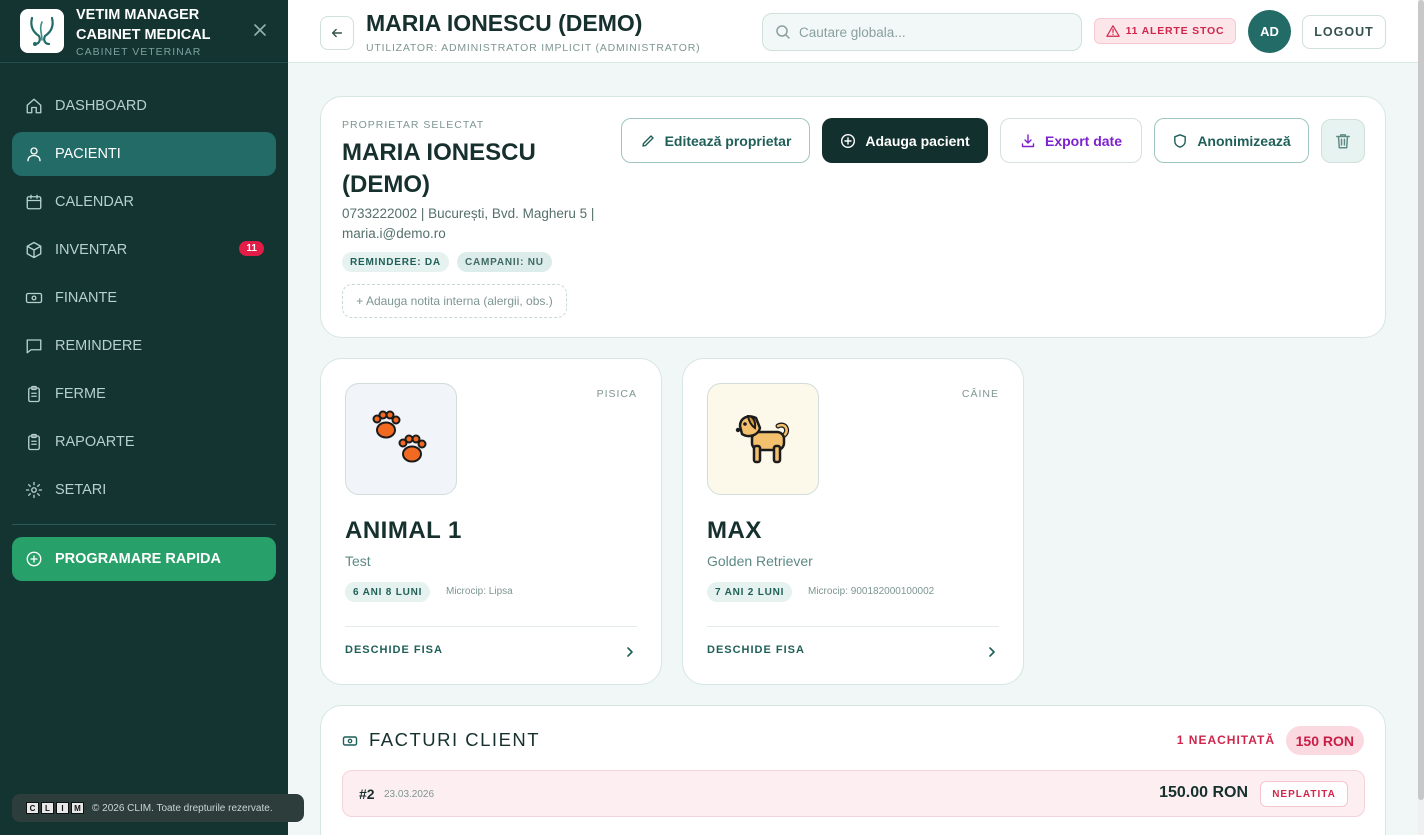 The width and height of the screenshot is (1424, 835). I want to click on patient-species: CÂINE, so click(980, 394).